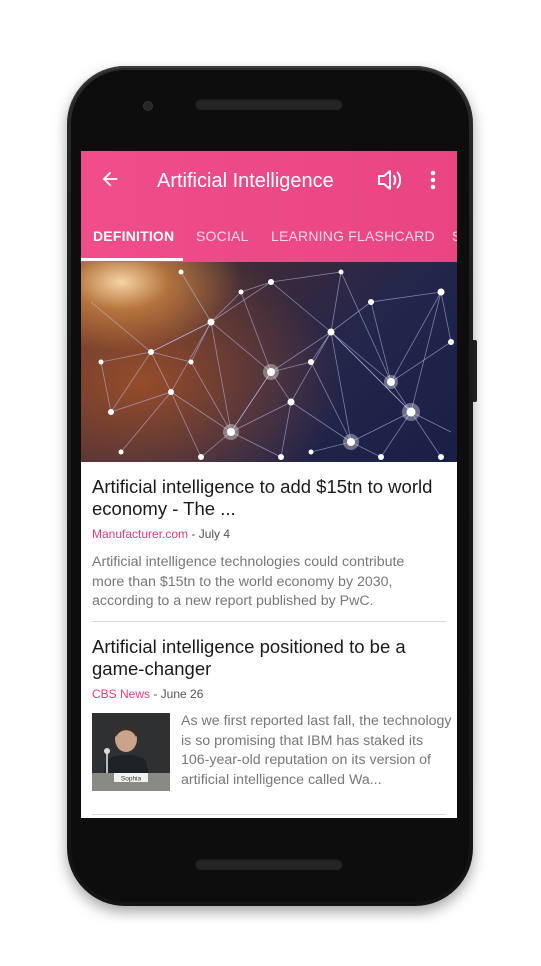  Describe the element at coordinates (148, 106) in the screenshot. I see `front-camera` at that location.